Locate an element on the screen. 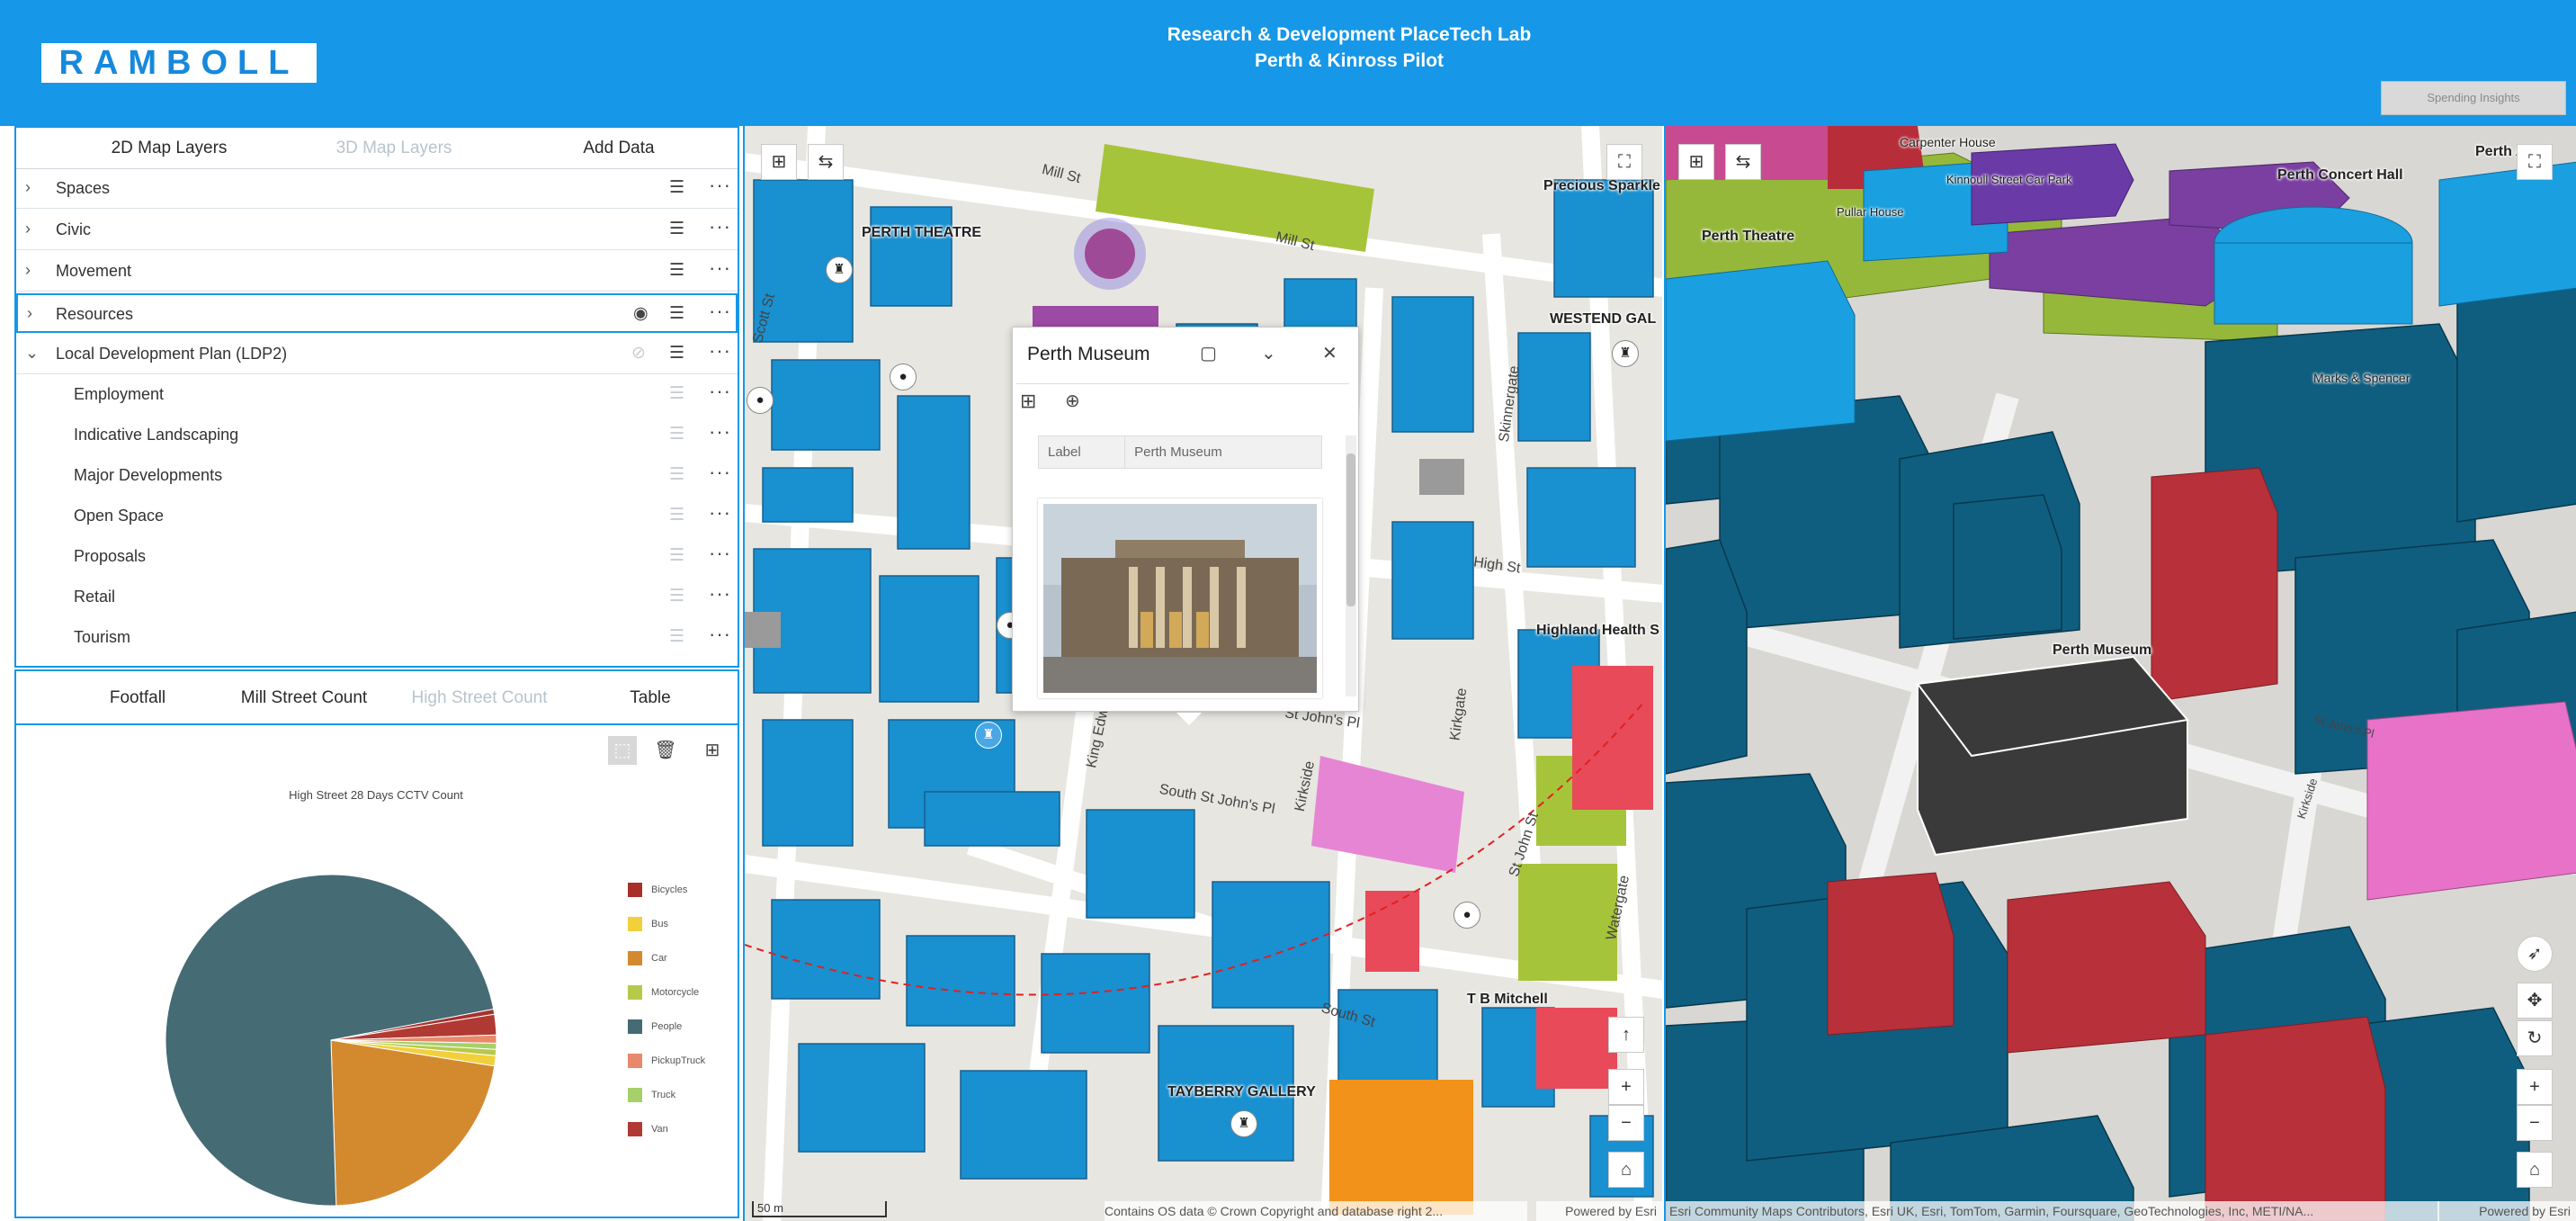  tab-footfall: Footfall is located at coordinates (137, 698).